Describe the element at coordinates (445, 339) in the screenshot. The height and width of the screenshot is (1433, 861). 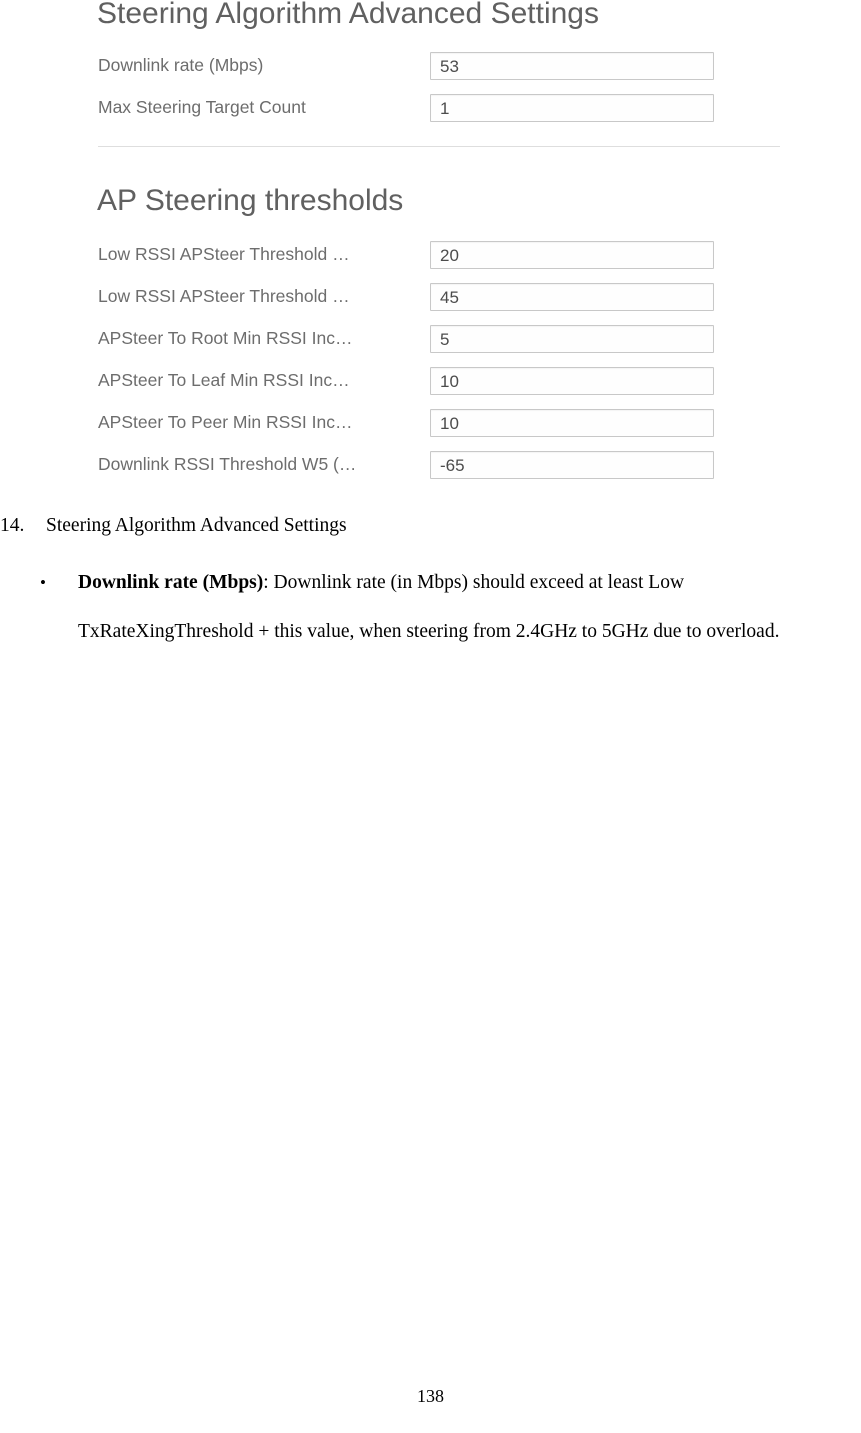
I see `input-apsteer-to-root-min-rssi-inc-value: 5` at that location.